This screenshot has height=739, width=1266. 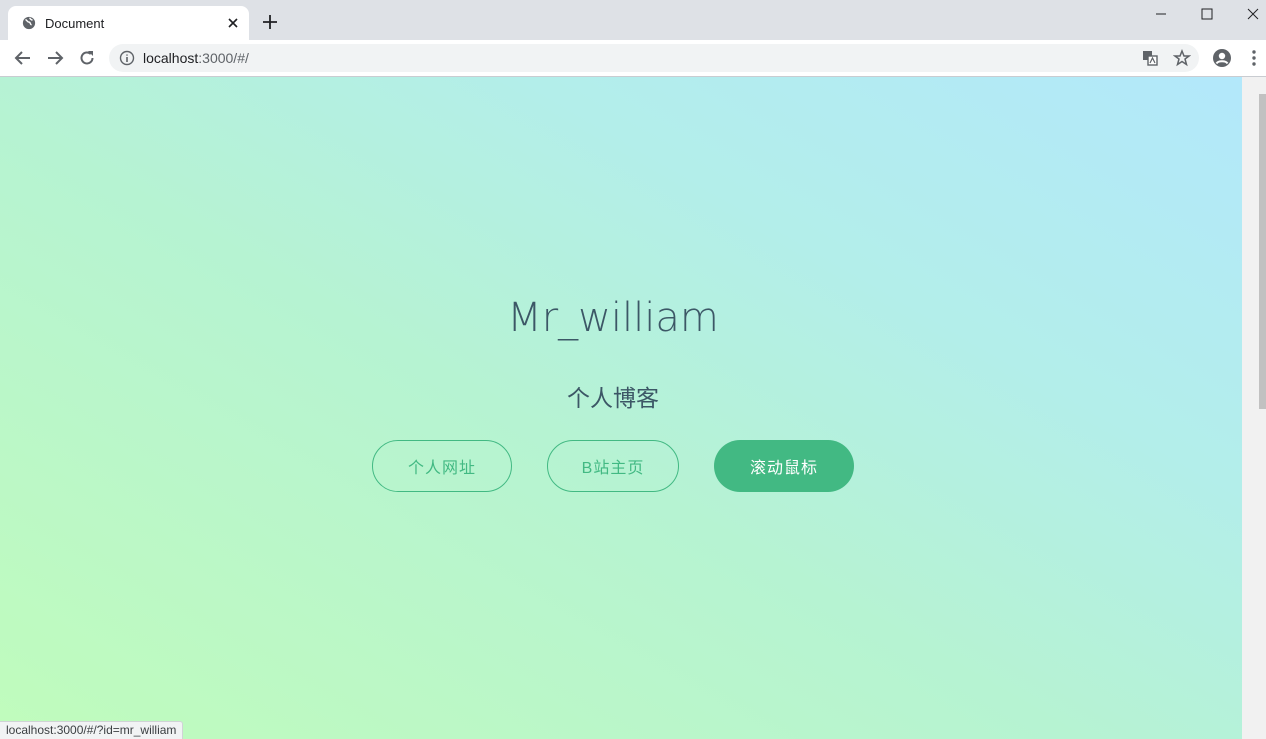 What do you see at coordinates (633, 20) in the screenshot?
I see `tab-strip: Document` at bounding box center [633, 20].